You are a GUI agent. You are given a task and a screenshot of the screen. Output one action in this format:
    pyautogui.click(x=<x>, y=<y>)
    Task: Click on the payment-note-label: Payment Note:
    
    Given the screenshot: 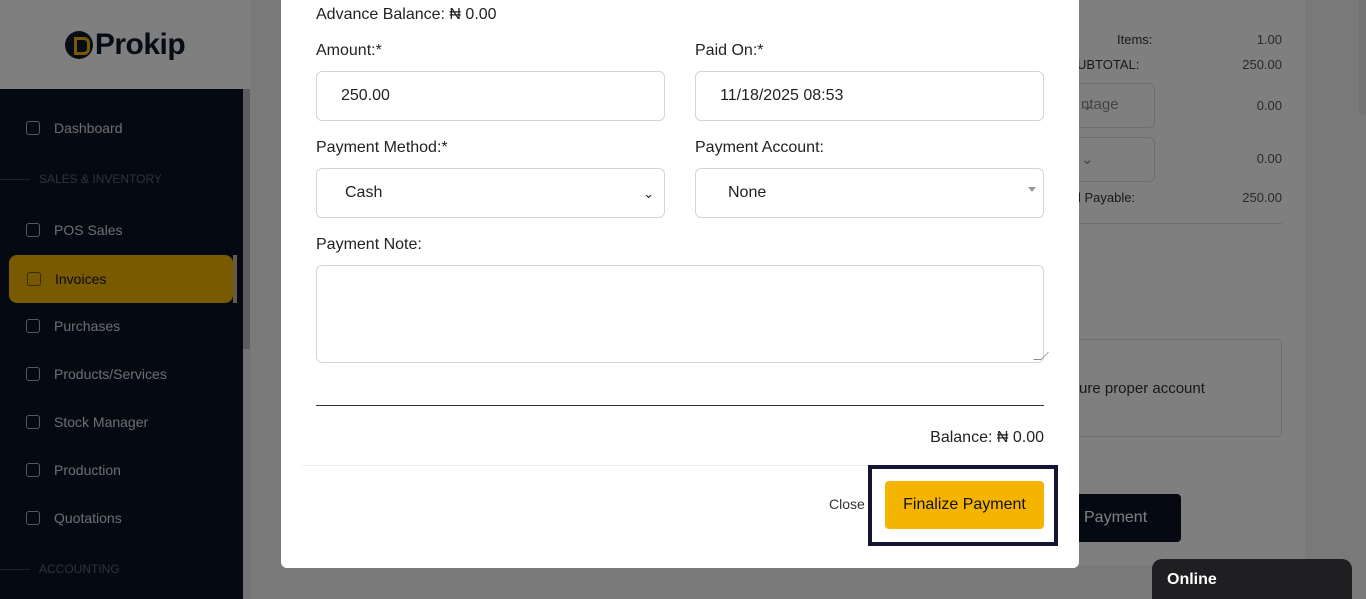 What is the action you would take?
    pyautogui.click(x=369, y=244)
    